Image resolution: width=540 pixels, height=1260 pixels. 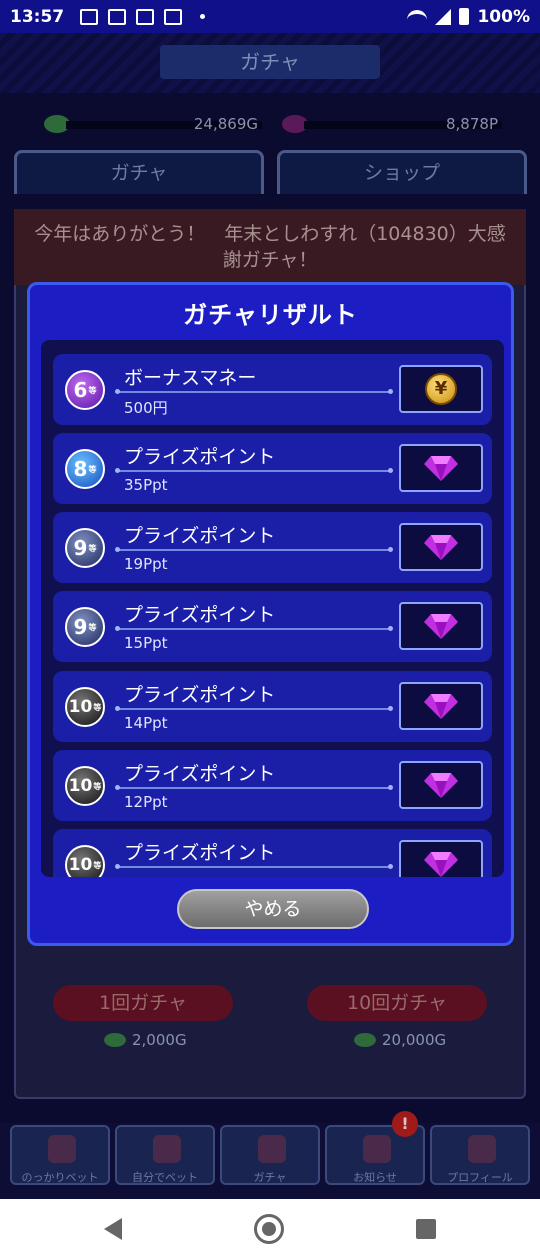 I want to click on prize-value: 35Ppt, so click(x=146, y=485).